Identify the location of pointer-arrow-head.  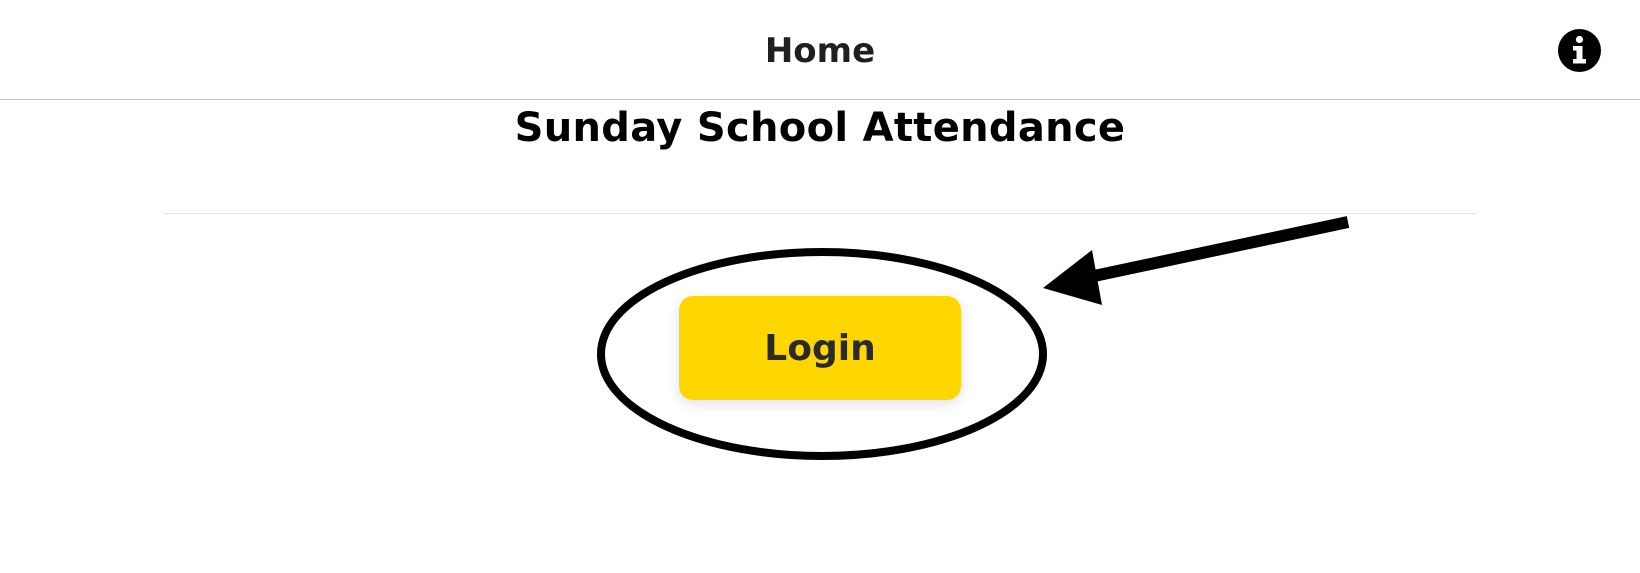
(1072, 277).